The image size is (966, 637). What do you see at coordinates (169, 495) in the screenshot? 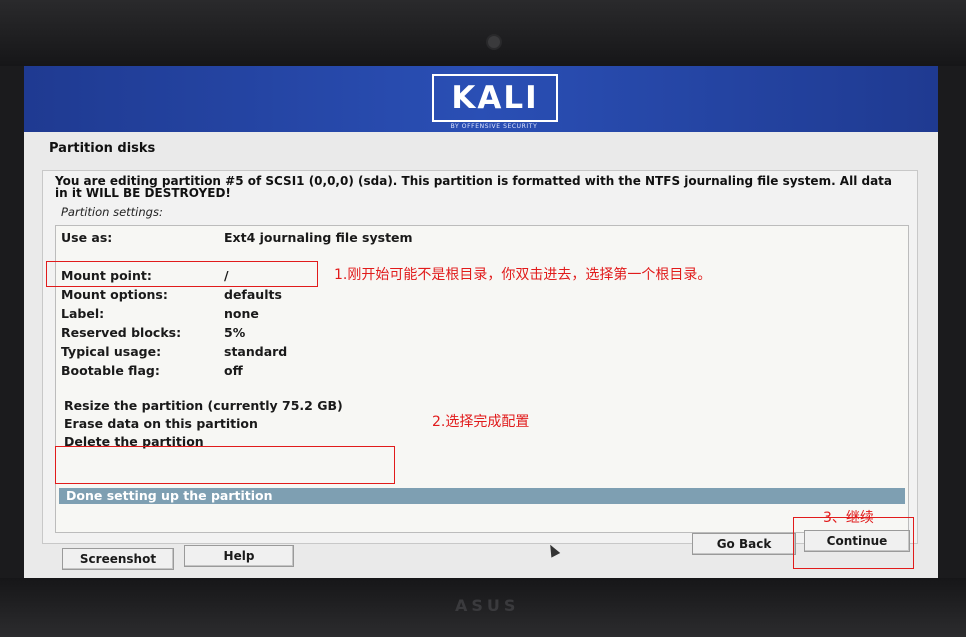
I see `action-done-label: Done setting up the partition` at bounding box center [169, 495].